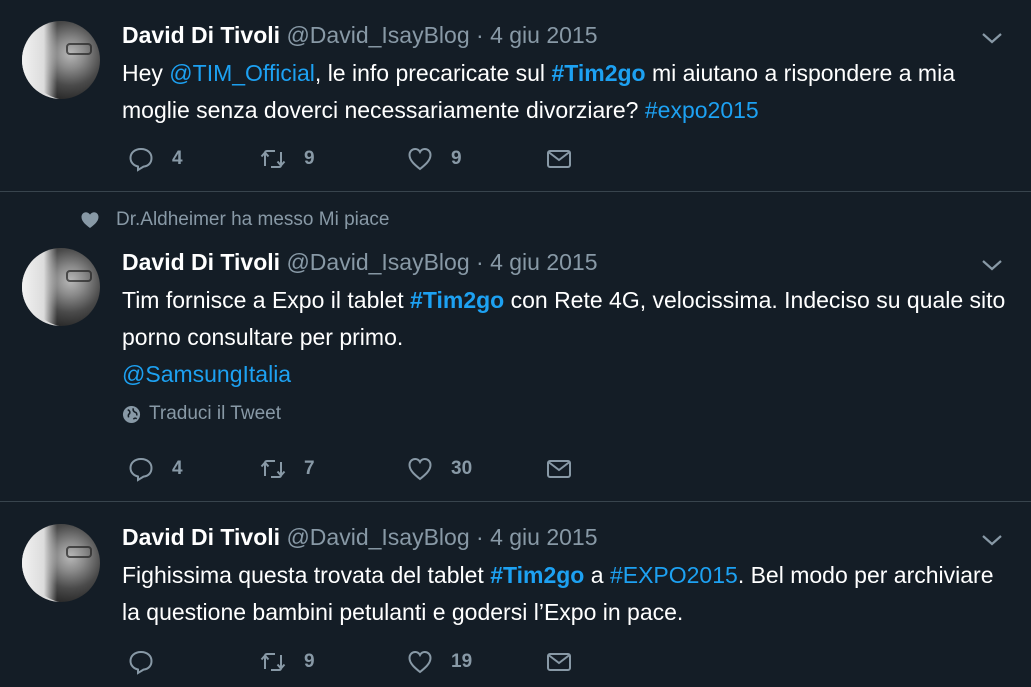  Describe the element at coordinates (306, 575) in the screenshot. I see `text-segment: Fighissima questa trovata del tablet` at that location.